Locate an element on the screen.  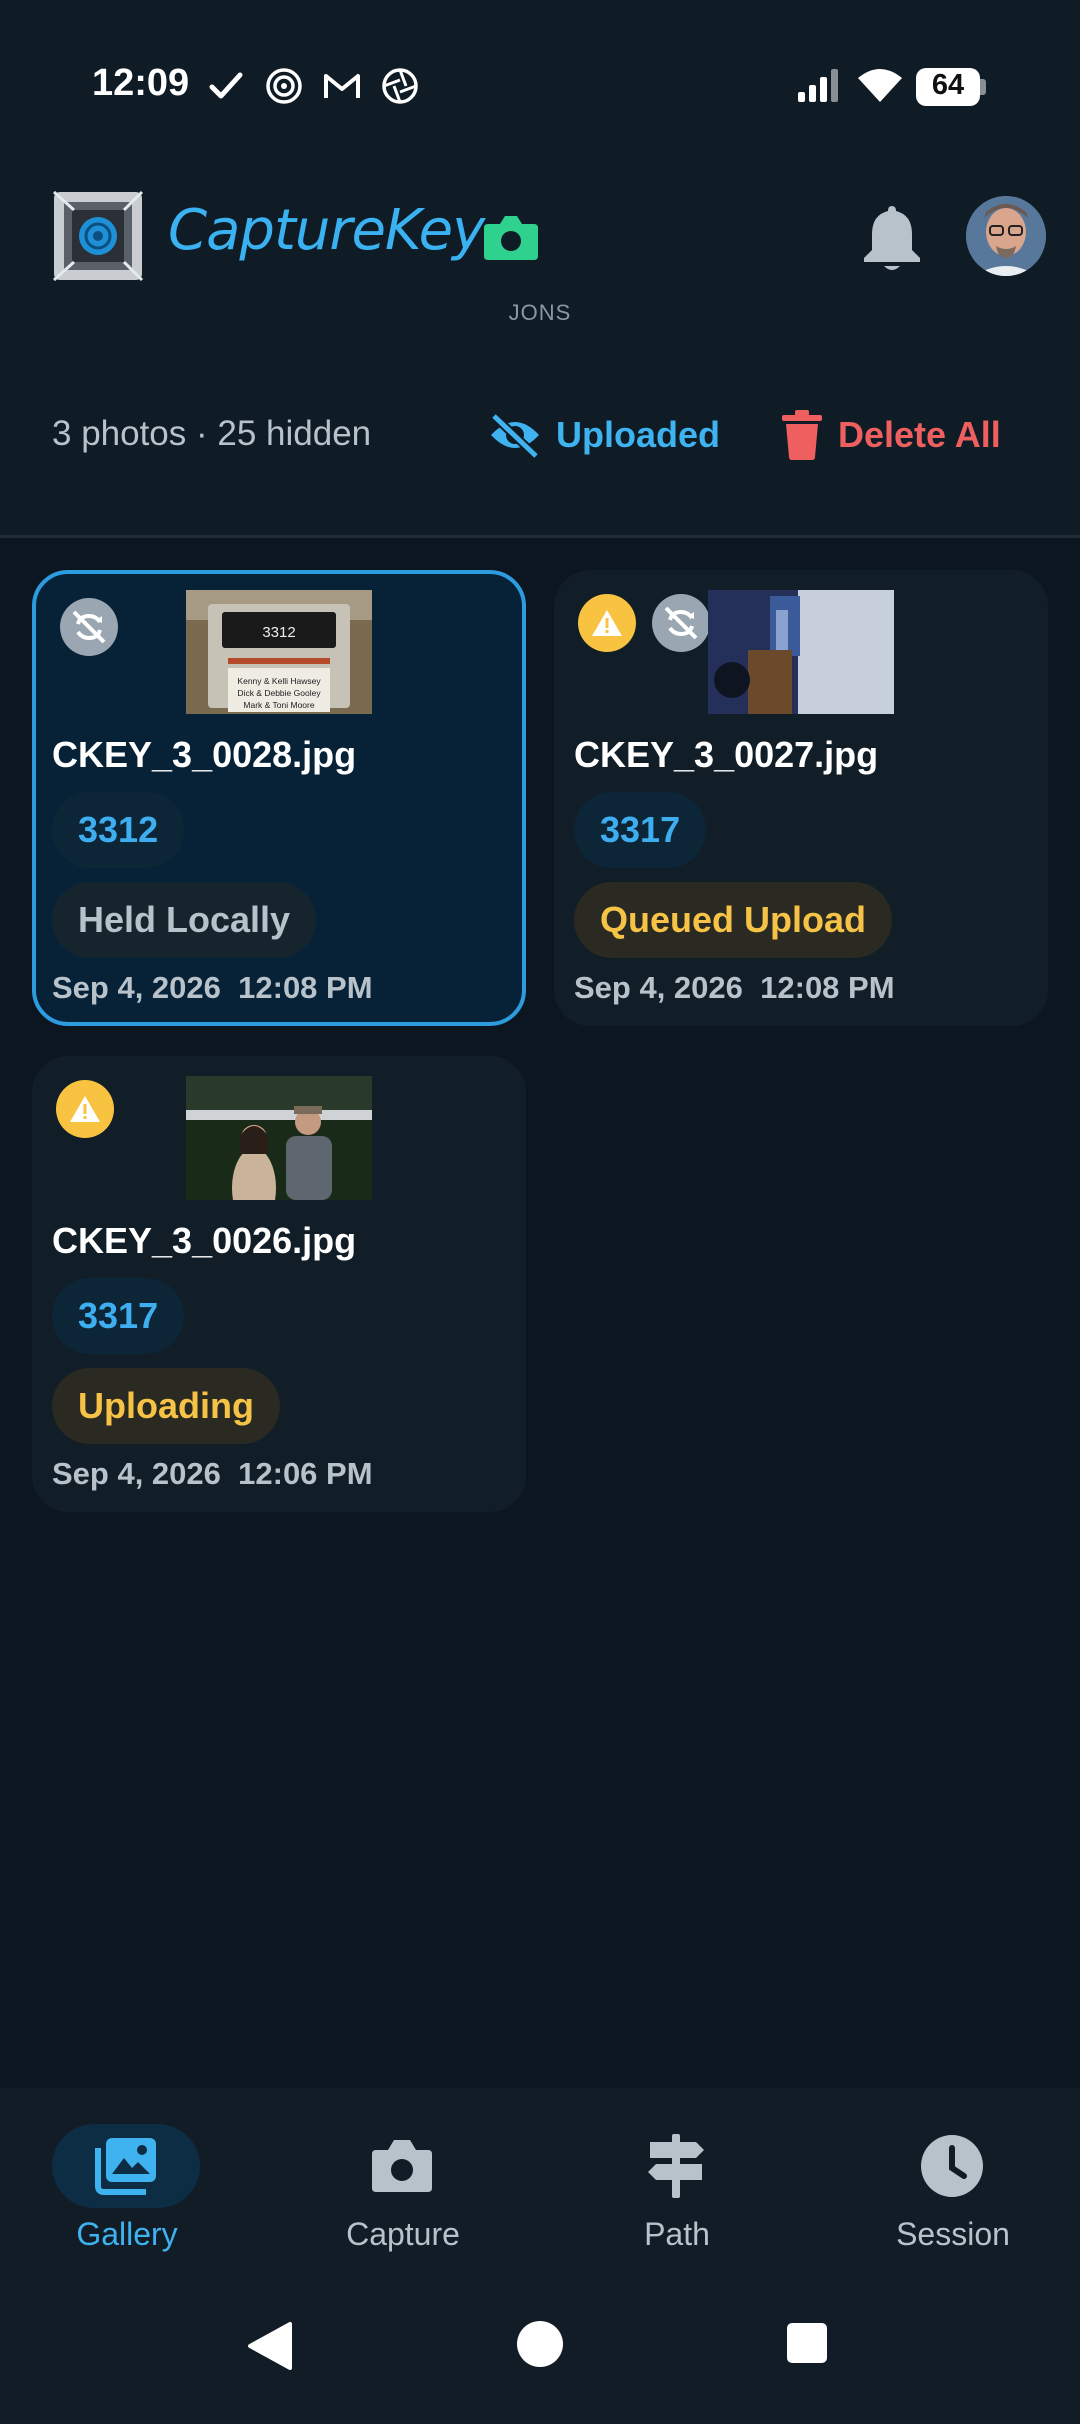
gallery-icon is located at coordinates (125, 2166).